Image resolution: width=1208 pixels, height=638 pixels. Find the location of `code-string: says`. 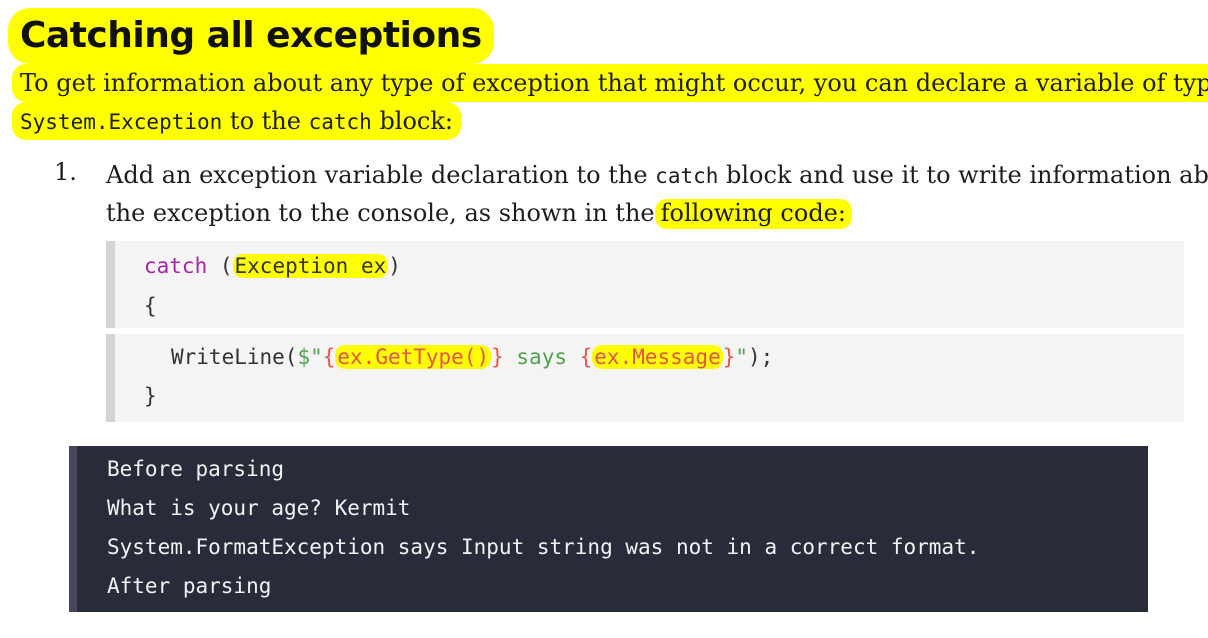

code-string: says is located at coordinates (541, 357).